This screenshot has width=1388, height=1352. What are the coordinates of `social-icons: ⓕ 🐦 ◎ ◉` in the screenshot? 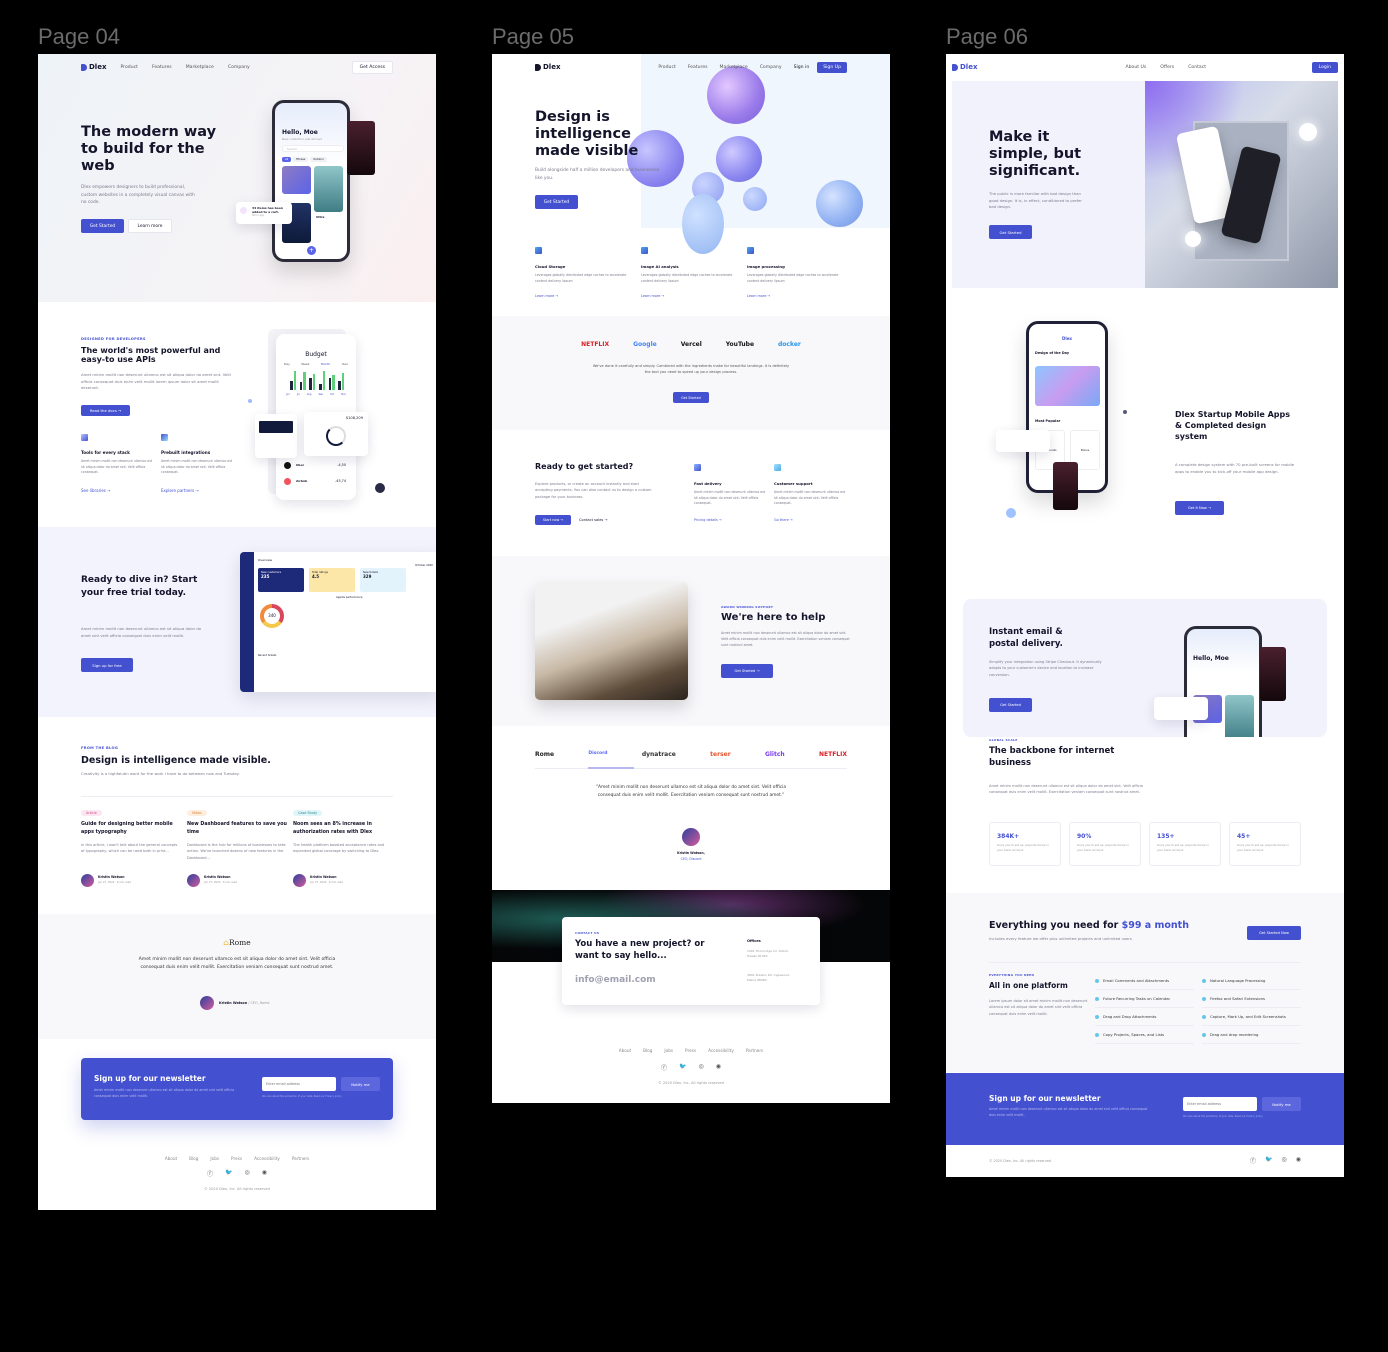 It's located at (691, 1067).